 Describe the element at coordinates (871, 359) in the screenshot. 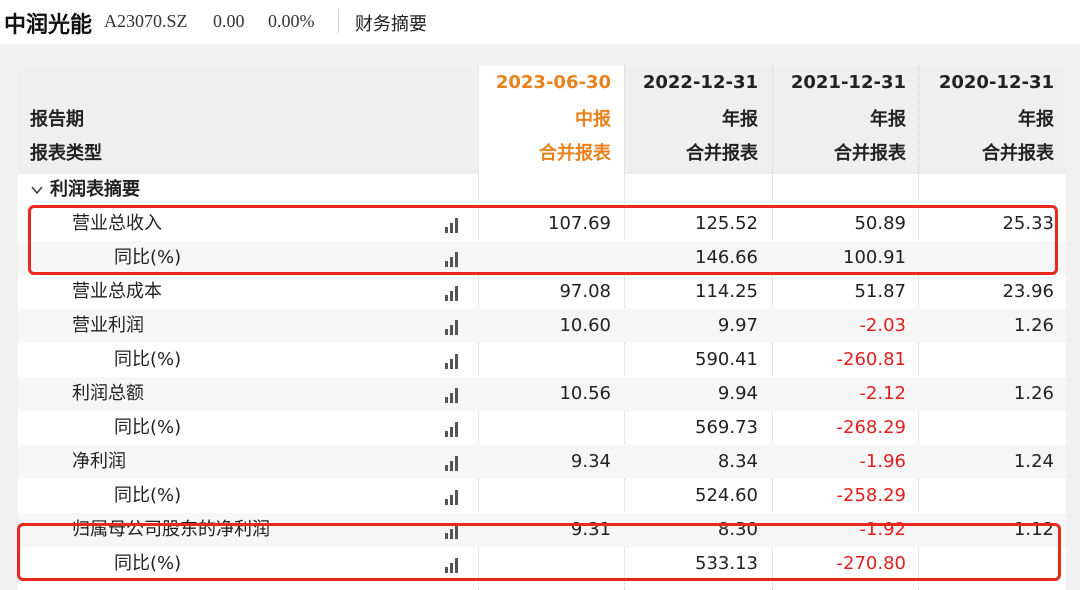

I see `value-cell: -260.81` at that location.